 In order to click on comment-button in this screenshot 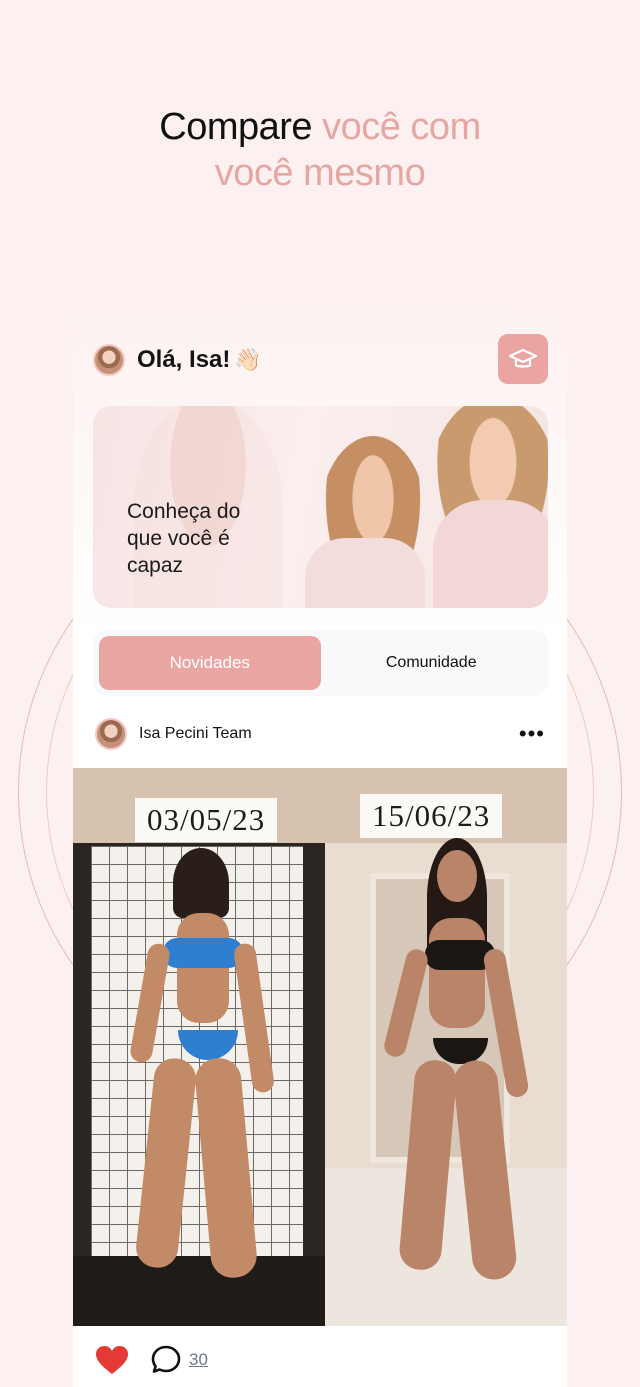, I will do `click(167, 1360)`.